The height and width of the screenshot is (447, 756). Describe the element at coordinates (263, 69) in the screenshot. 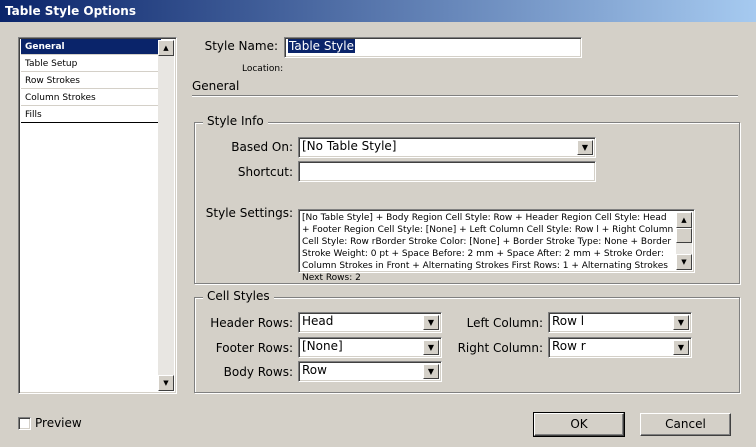

I see `location-label: Location:` at that location.